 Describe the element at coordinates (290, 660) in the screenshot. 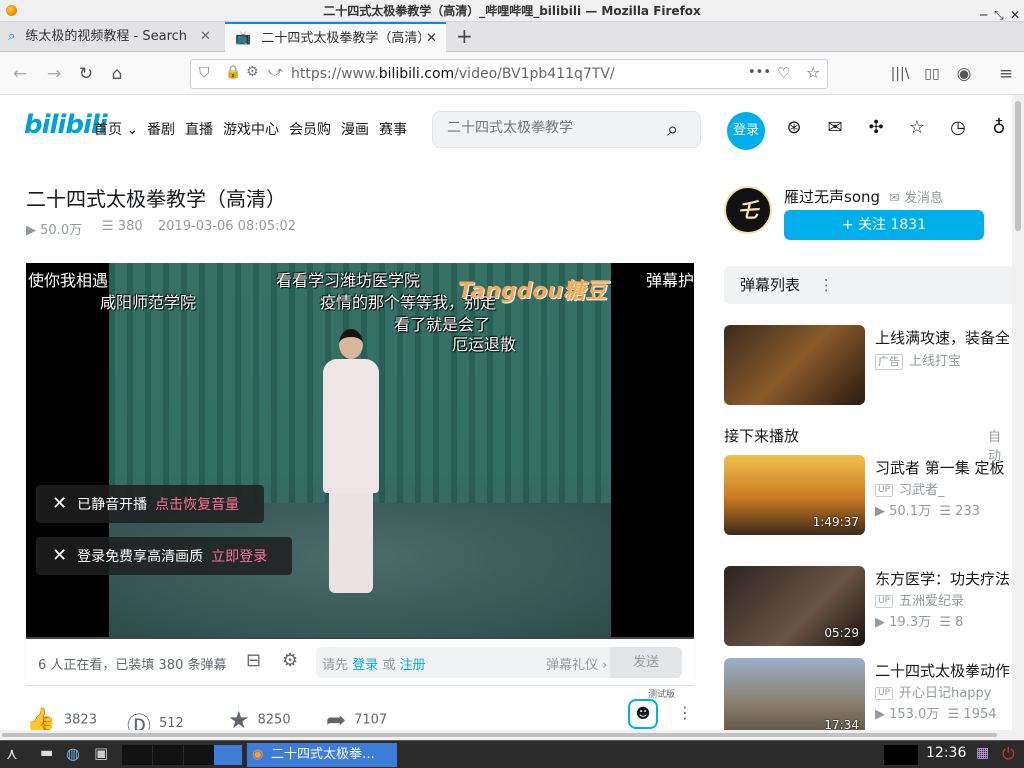

I see `danmaku-settings-icon: ⚙` at that location.